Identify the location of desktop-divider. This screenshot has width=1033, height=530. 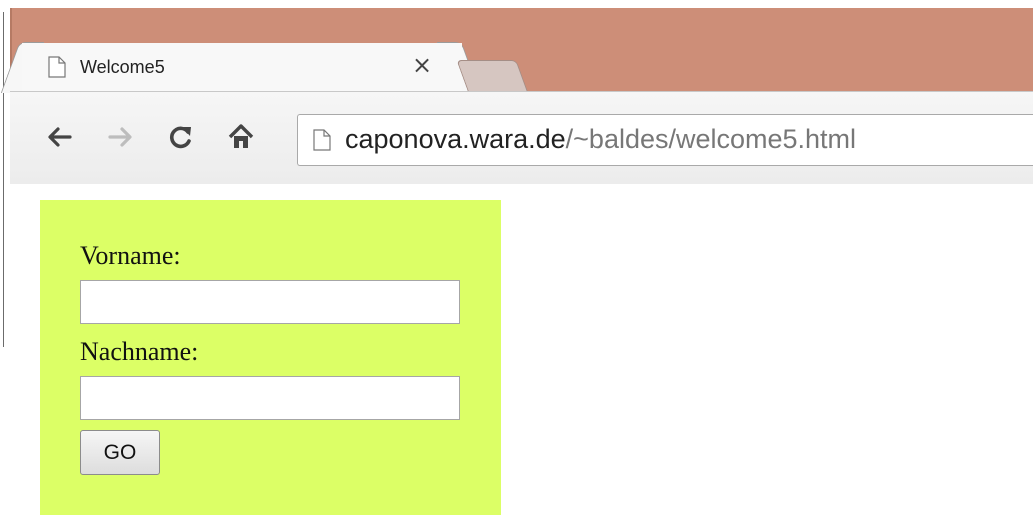
(3, 179).